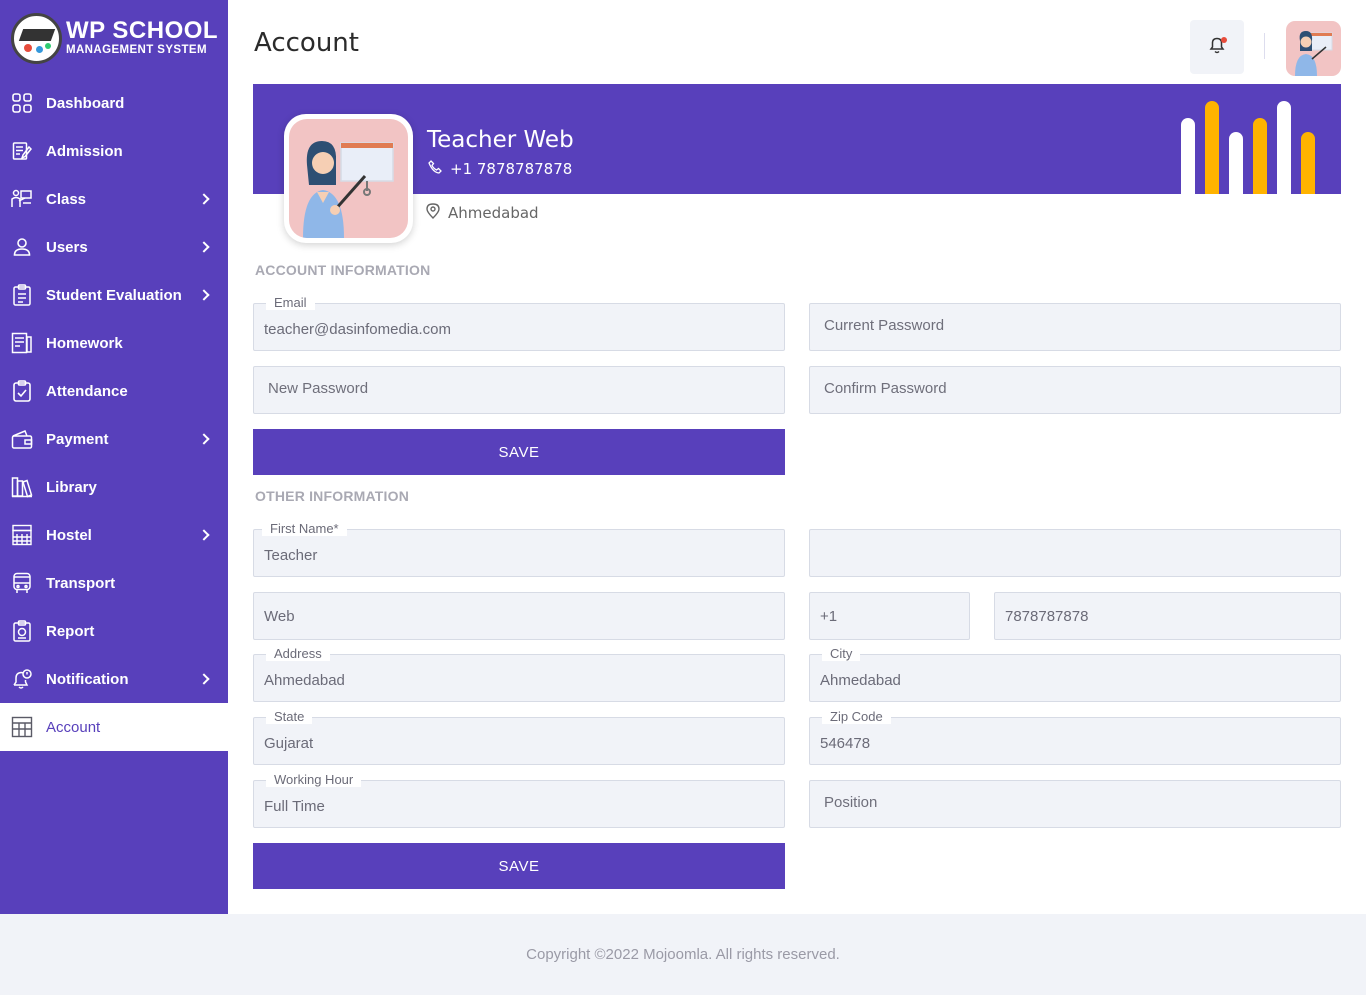  I want to click on sidebar-item-library: Library, so click(114, 487).